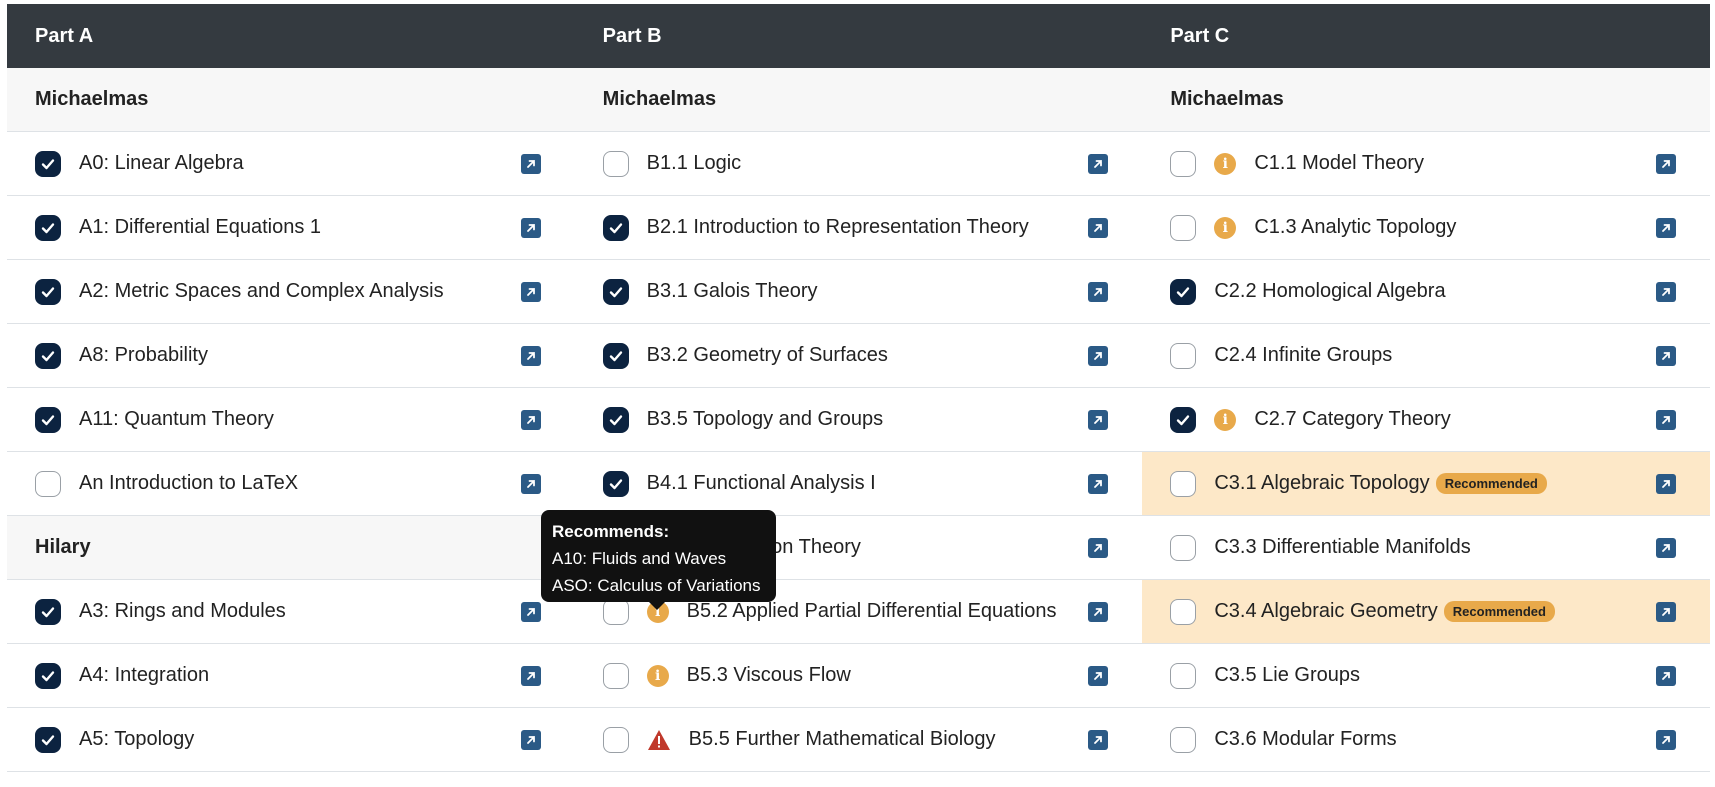 Image resolution: width=1715 pixels, height=787 pixels. Describe the element at coordinates (767, 355) in the screenshot. I see `course-name: B3.2 Geometry of Surfaces` at that location.